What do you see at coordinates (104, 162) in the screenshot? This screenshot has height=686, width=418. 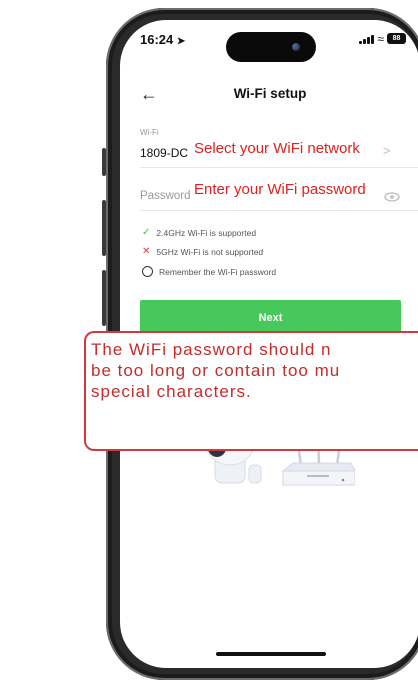 I see `mute-switch` at bounding box center [104, 162].